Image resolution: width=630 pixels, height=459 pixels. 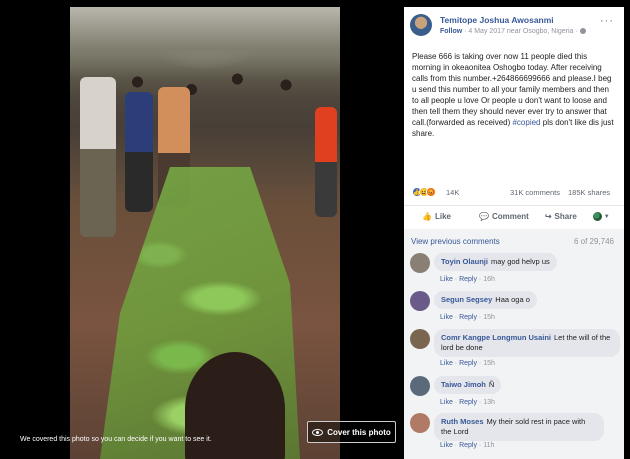 What do you see at coordinates (491, 384) in the screenshot?
I see `comment-text: Ñ` at bounding box center [491, 384].